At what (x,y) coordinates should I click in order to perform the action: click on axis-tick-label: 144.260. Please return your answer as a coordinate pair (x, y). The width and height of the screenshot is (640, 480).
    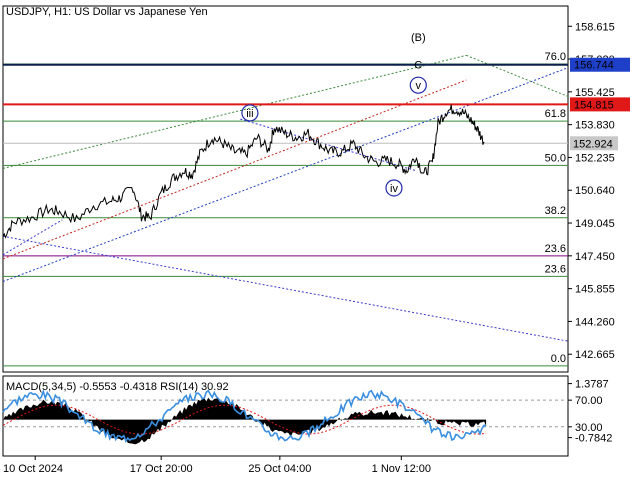
    Looking at the image, I should click on (595, 322).